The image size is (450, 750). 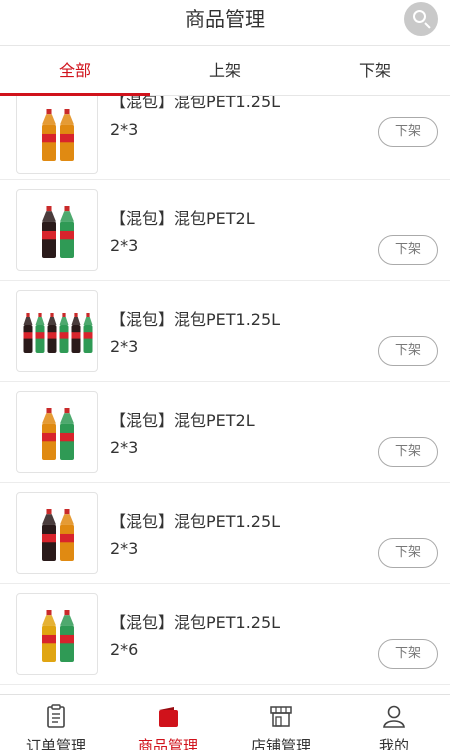 I want to click on app-header: 商品管理, so click(x=225, y=23).